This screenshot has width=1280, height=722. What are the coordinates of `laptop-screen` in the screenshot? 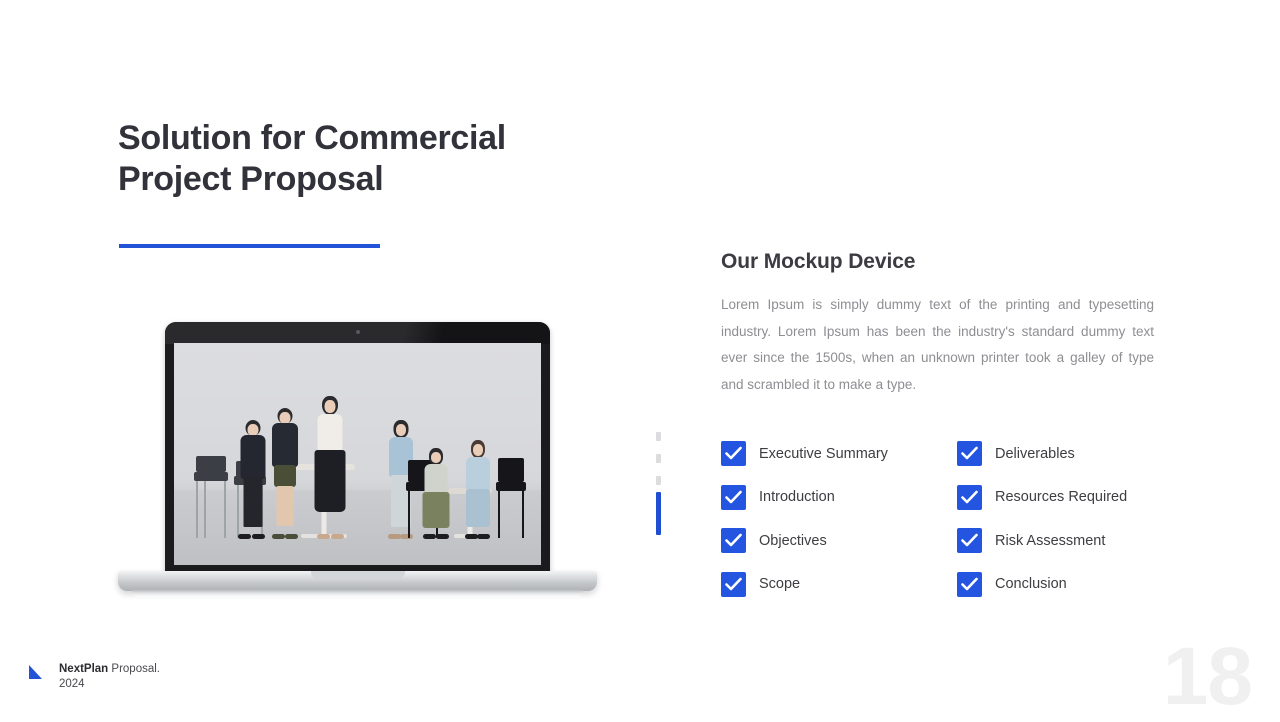 It's located at (357, 454).